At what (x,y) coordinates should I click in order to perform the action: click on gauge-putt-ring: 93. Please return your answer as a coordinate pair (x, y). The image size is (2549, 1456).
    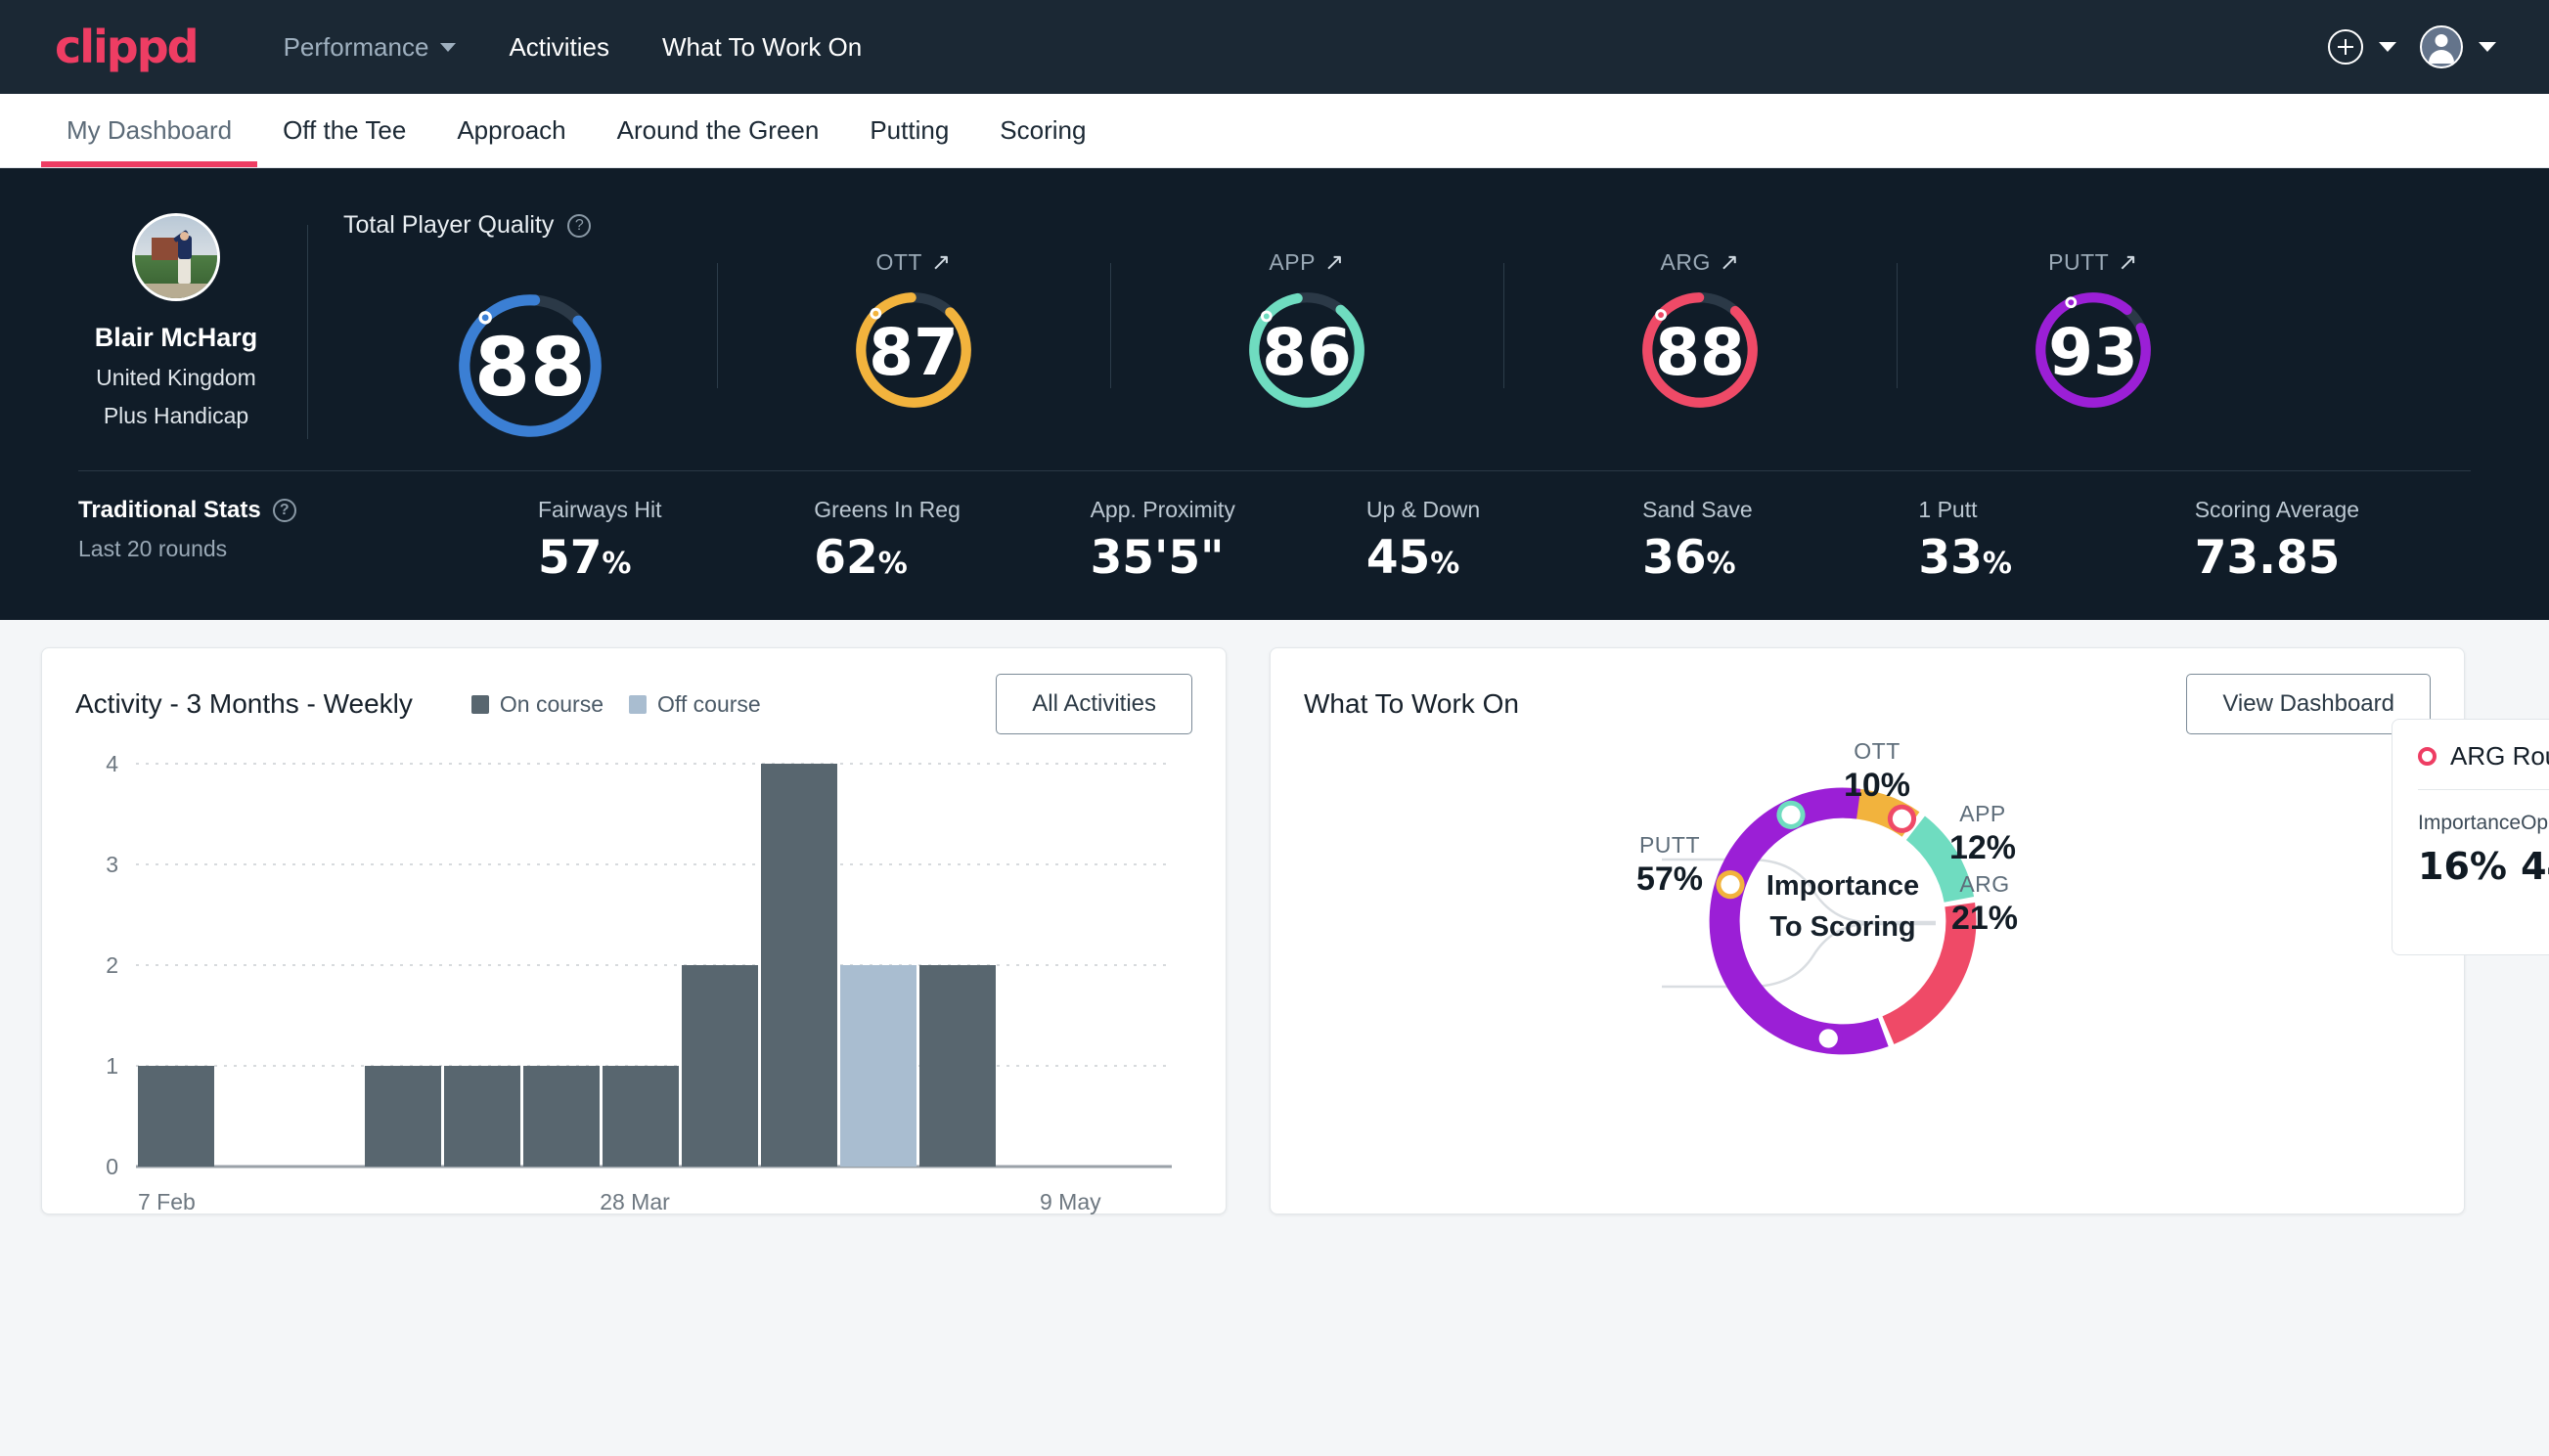
    Looking at the image, I should click on (2094, 352).